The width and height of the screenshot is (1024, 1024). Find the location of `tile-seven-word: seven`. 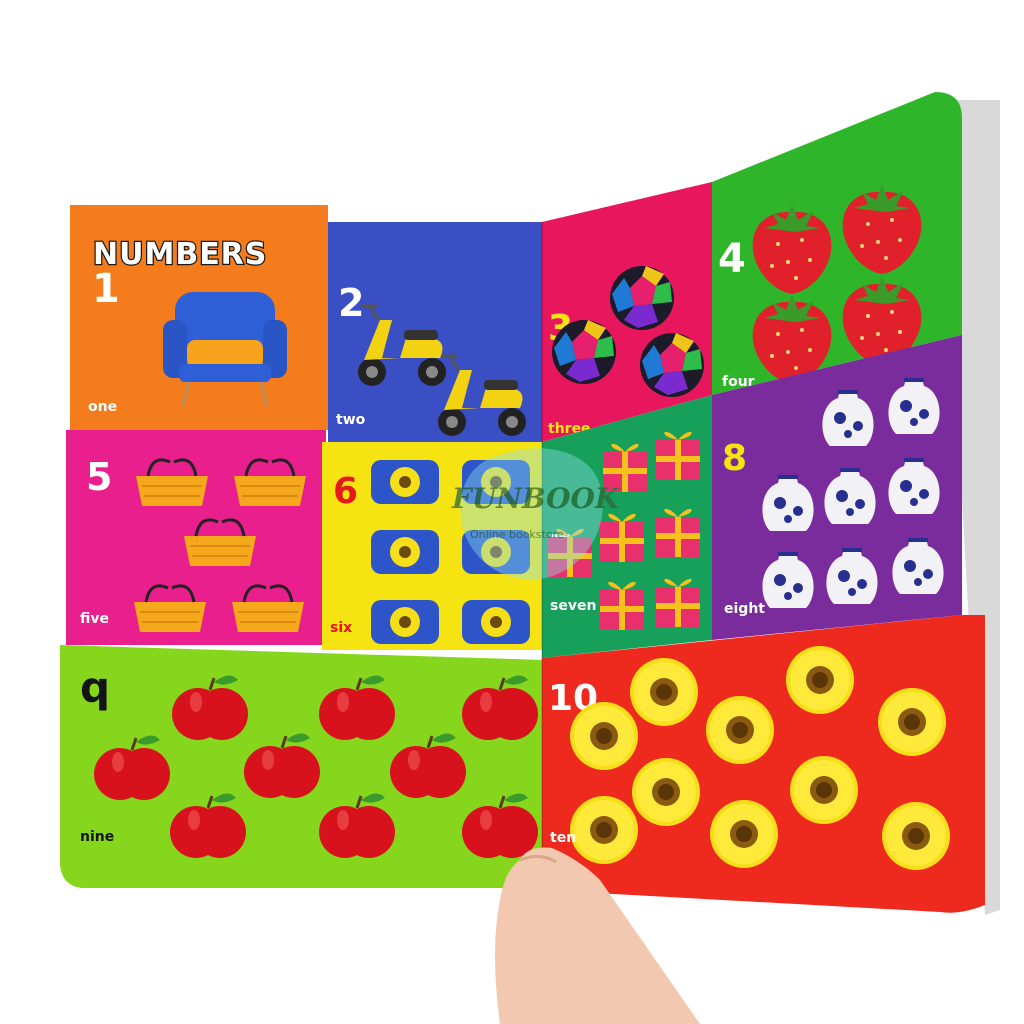

tile-seven-word: seven is located at coordinates (573, 606).